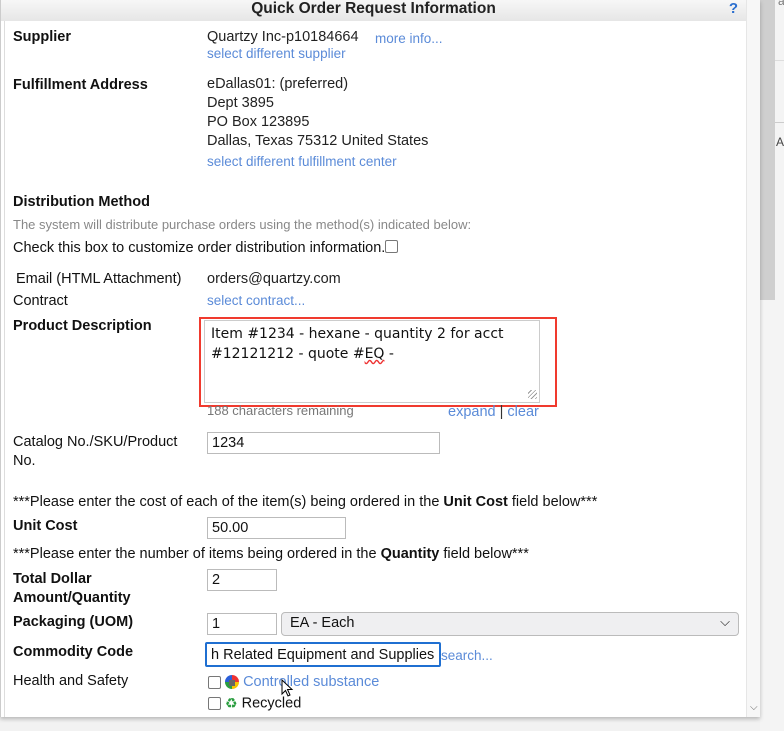  Describe the element at coordinates (374, 354) in the screenshot. I see `misspelled-word: EQ` at that location.